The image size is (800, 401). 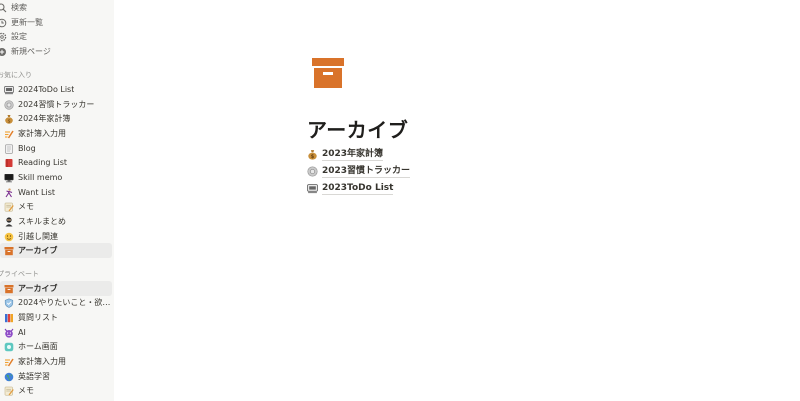 What do you see at coordinates (9, 377) in the screenshot?
I see `globe-icon` at bounding box center [9, 377].